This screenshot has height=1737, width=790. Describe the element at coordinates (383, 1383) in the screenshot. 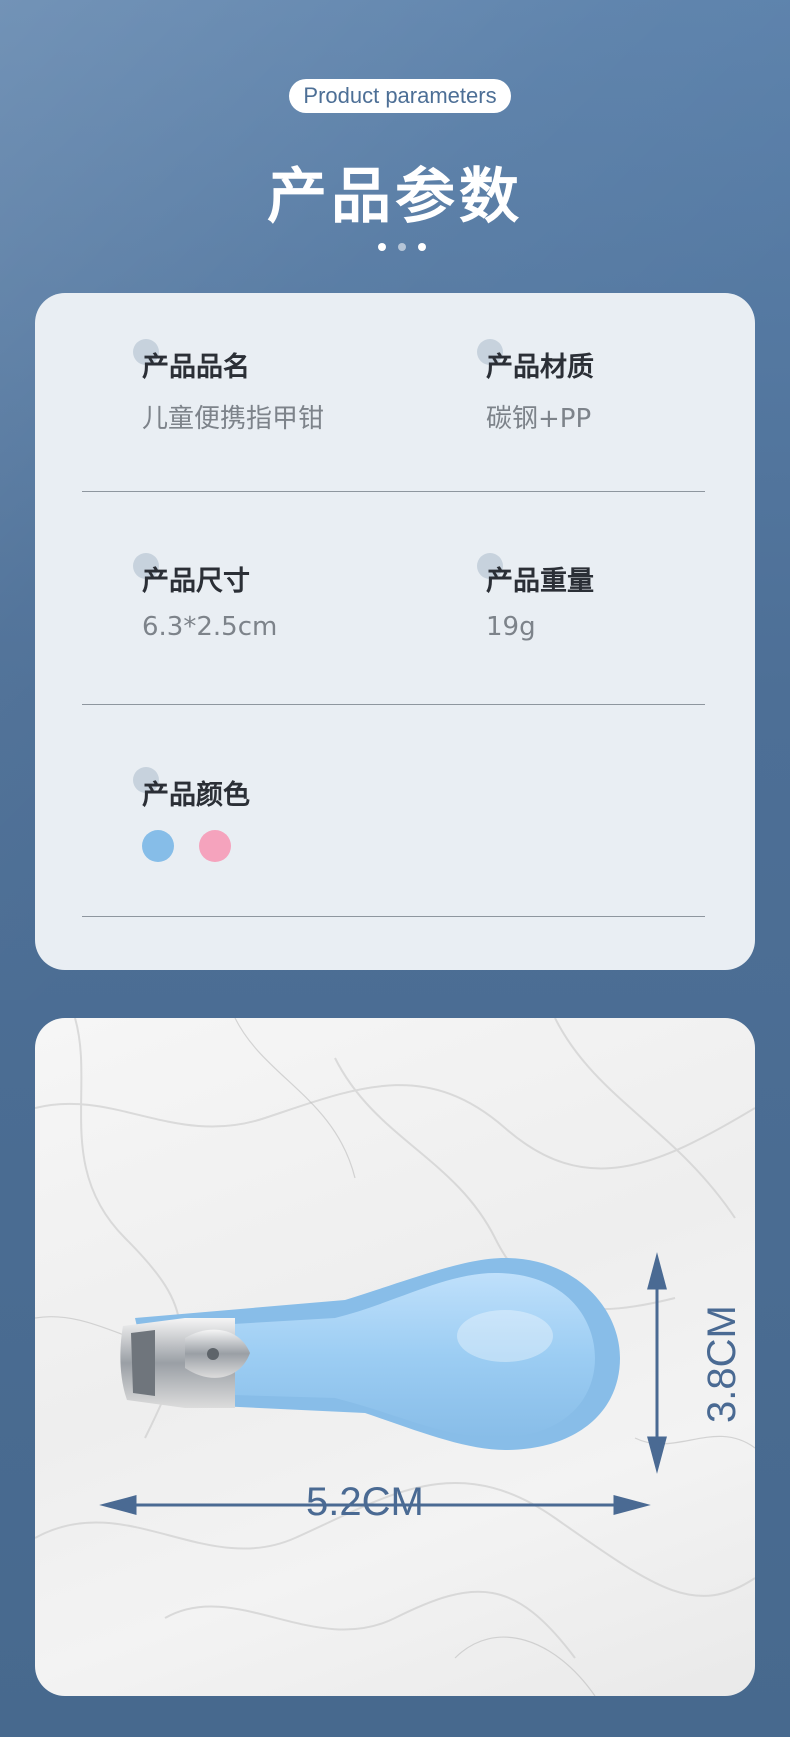

I see `dimension-arrows` at that location.